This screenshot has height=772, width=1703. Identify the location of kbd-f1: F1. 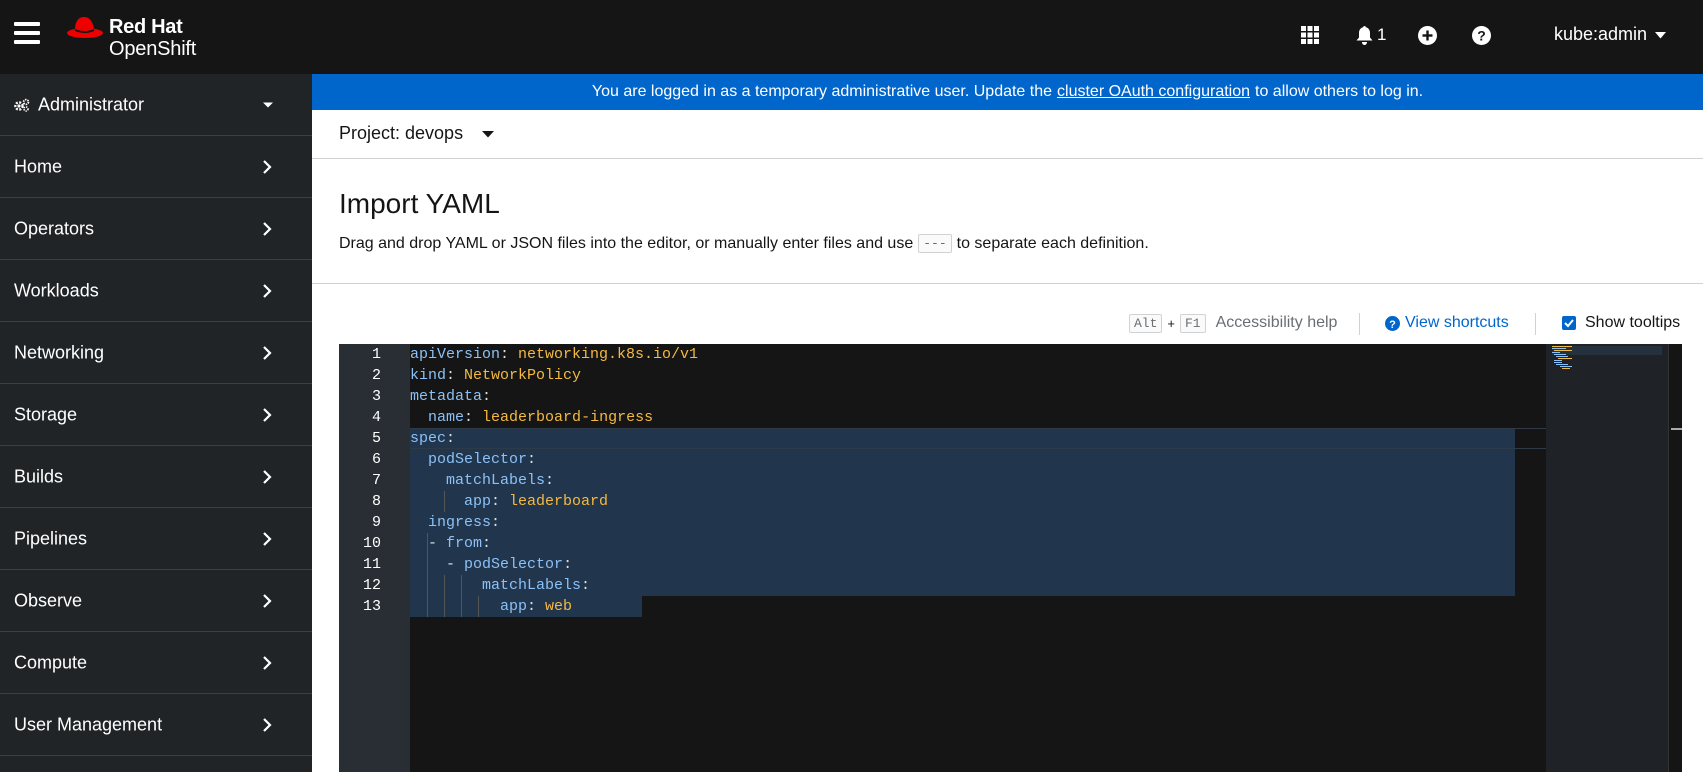
(1193, 323).